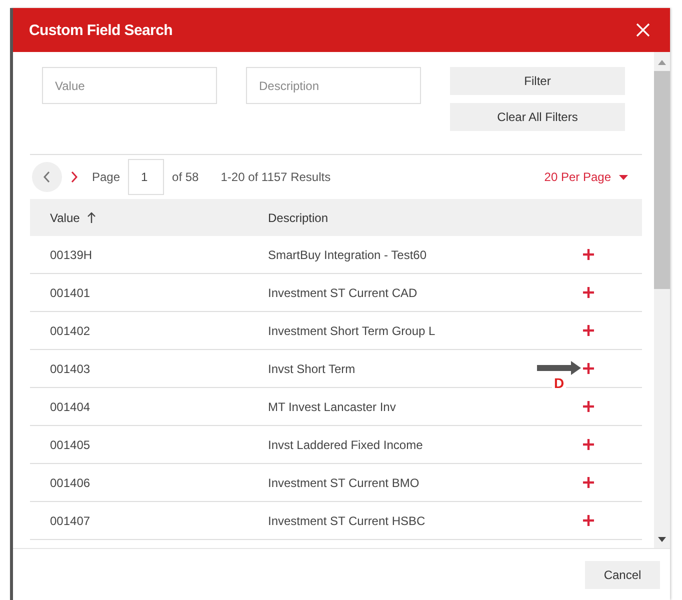  Describe the element at coordinates (559, 368) in the screenshot. I see `arrow-icon` at that location.